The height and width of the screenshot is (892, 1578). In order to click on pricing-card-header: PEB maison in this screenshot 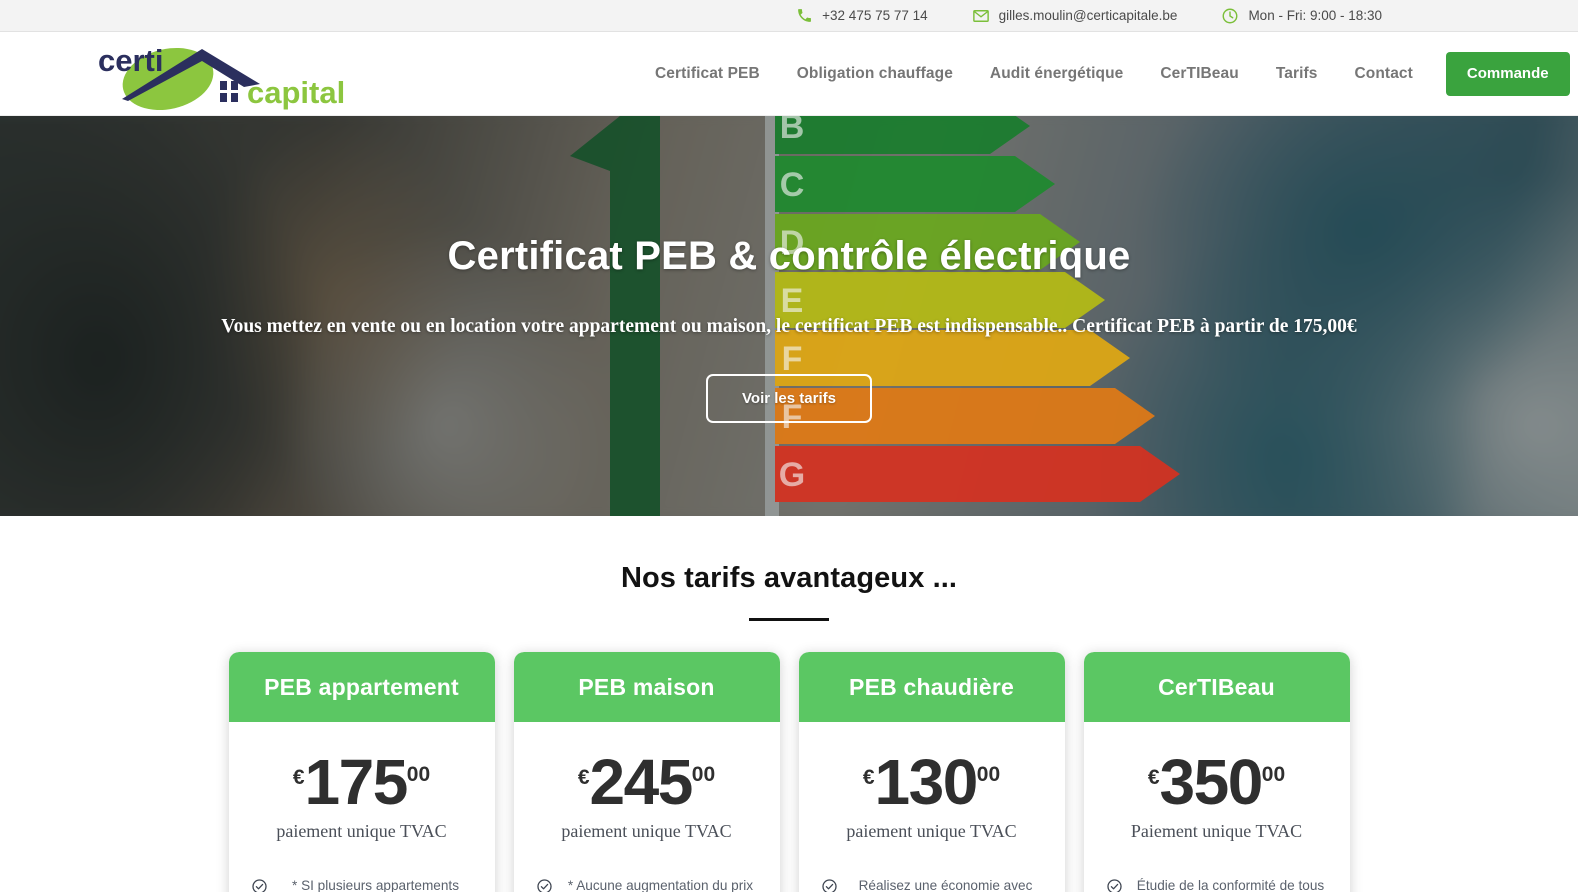, I will do `click(646, 687)`.